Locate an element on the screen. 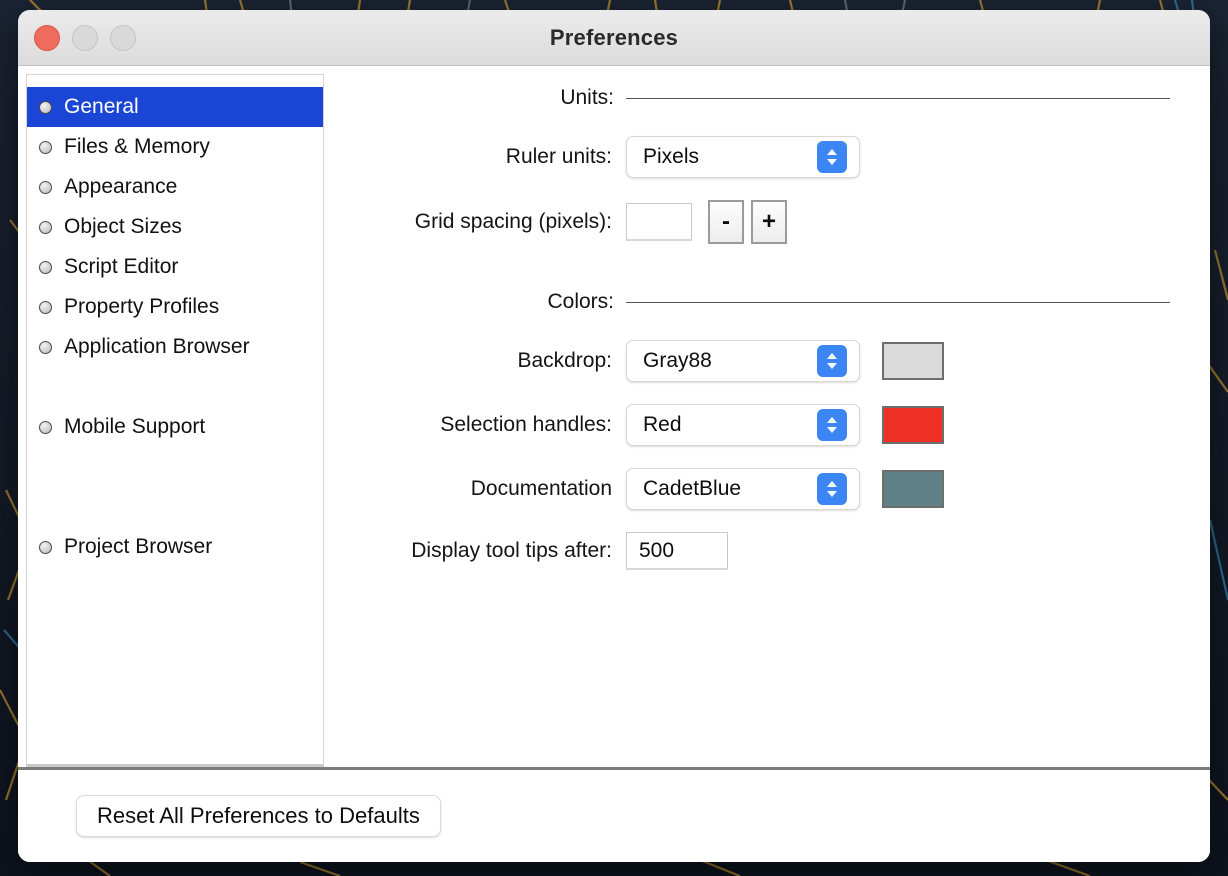  sidebar-item-mobile-support: Mobile Support is located at coordinates (175, 427).